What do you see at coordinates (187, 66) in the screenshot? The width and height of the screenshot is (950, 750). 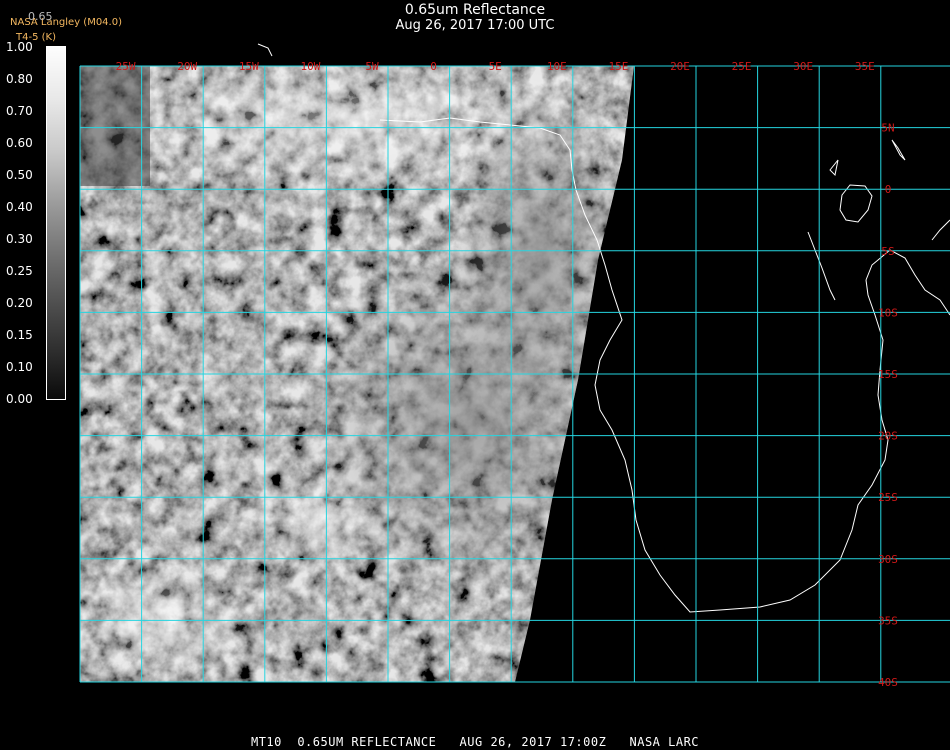 I see `longitude-label: 20W` at bounding box center [187, 66].